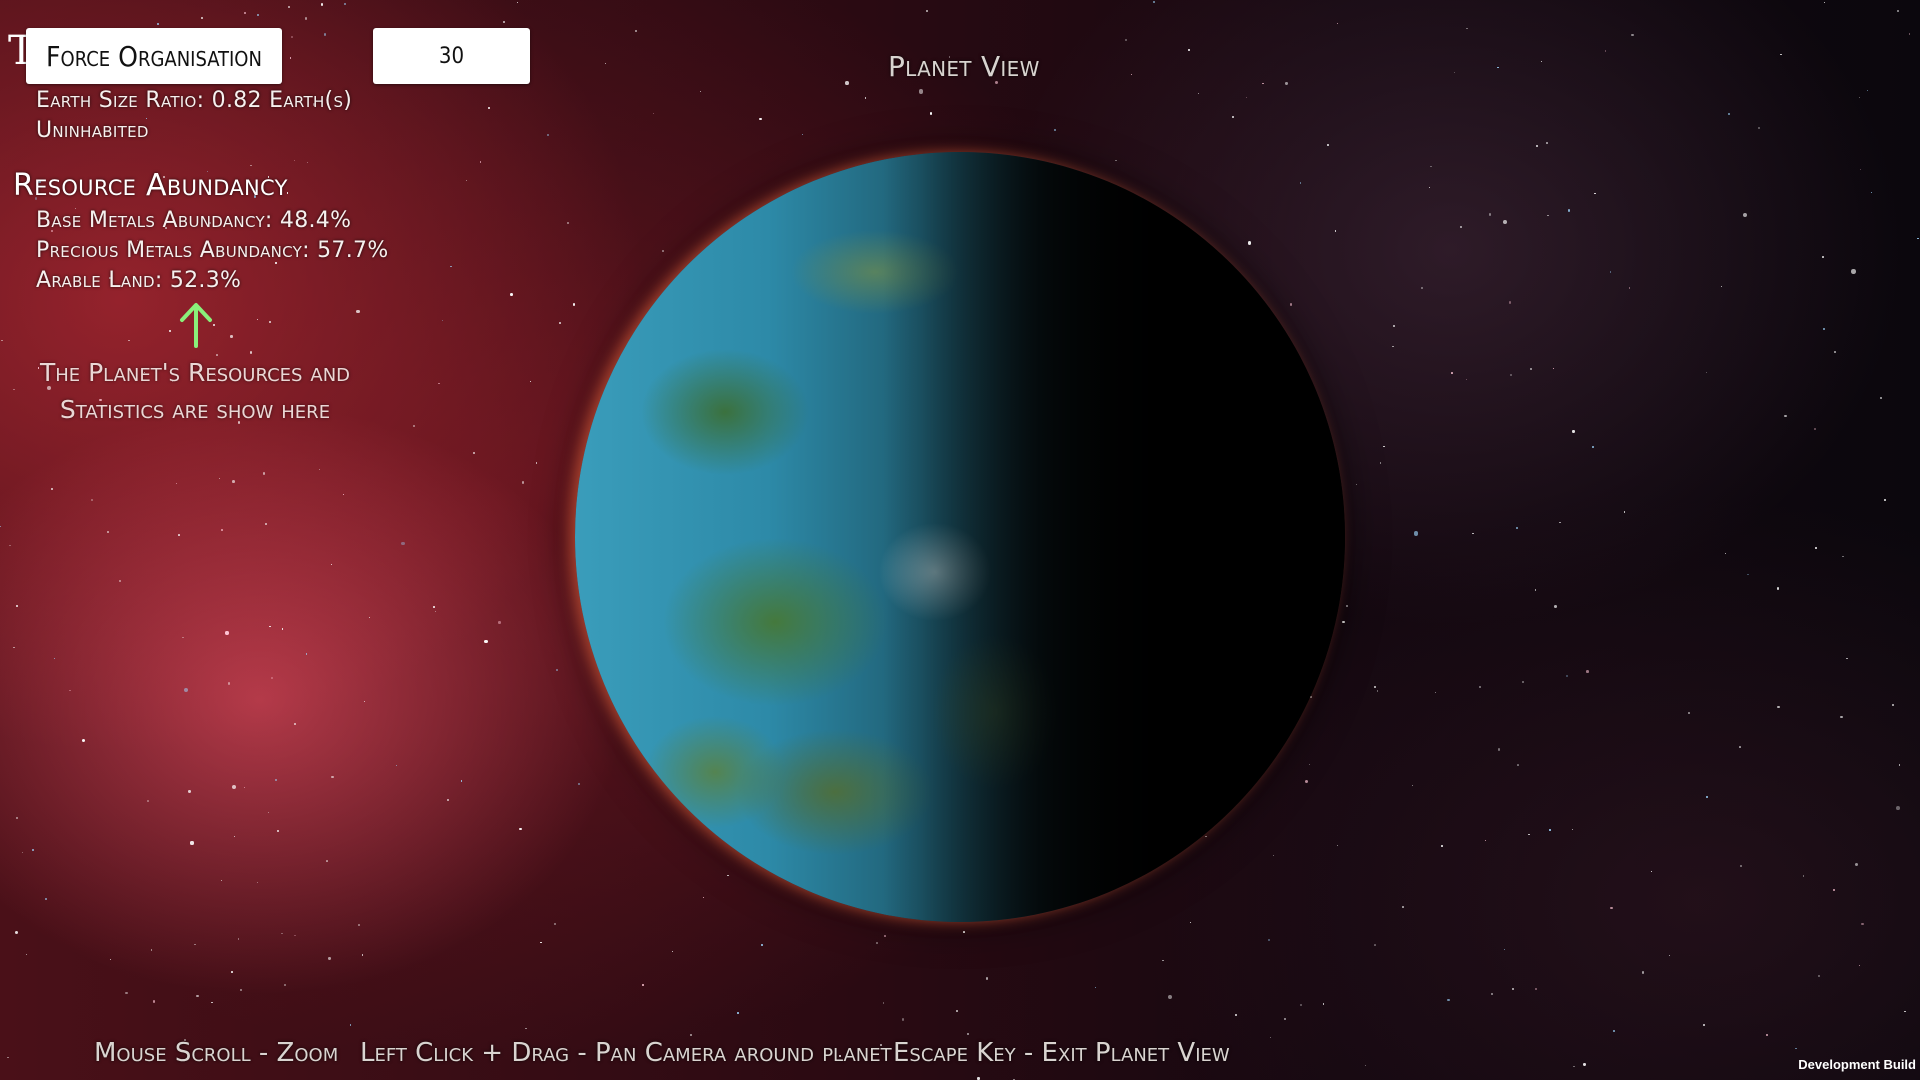 The image size is (1920, 1080). What do you see at coordinates (964, 66) in the screenshot?
I see `planet-view-title: Planet View` at bounding box center [964, 66].